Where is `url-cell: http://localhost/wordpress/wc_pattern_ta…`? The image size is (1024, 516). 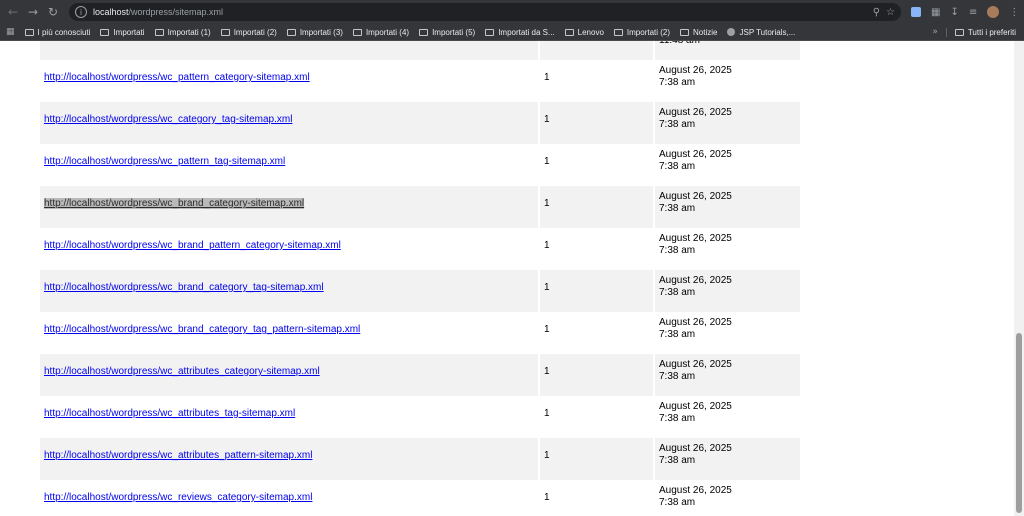
url-cell: http://localhost/wordpress/wc_pattern_ta… is located at coordinates (290, 165).